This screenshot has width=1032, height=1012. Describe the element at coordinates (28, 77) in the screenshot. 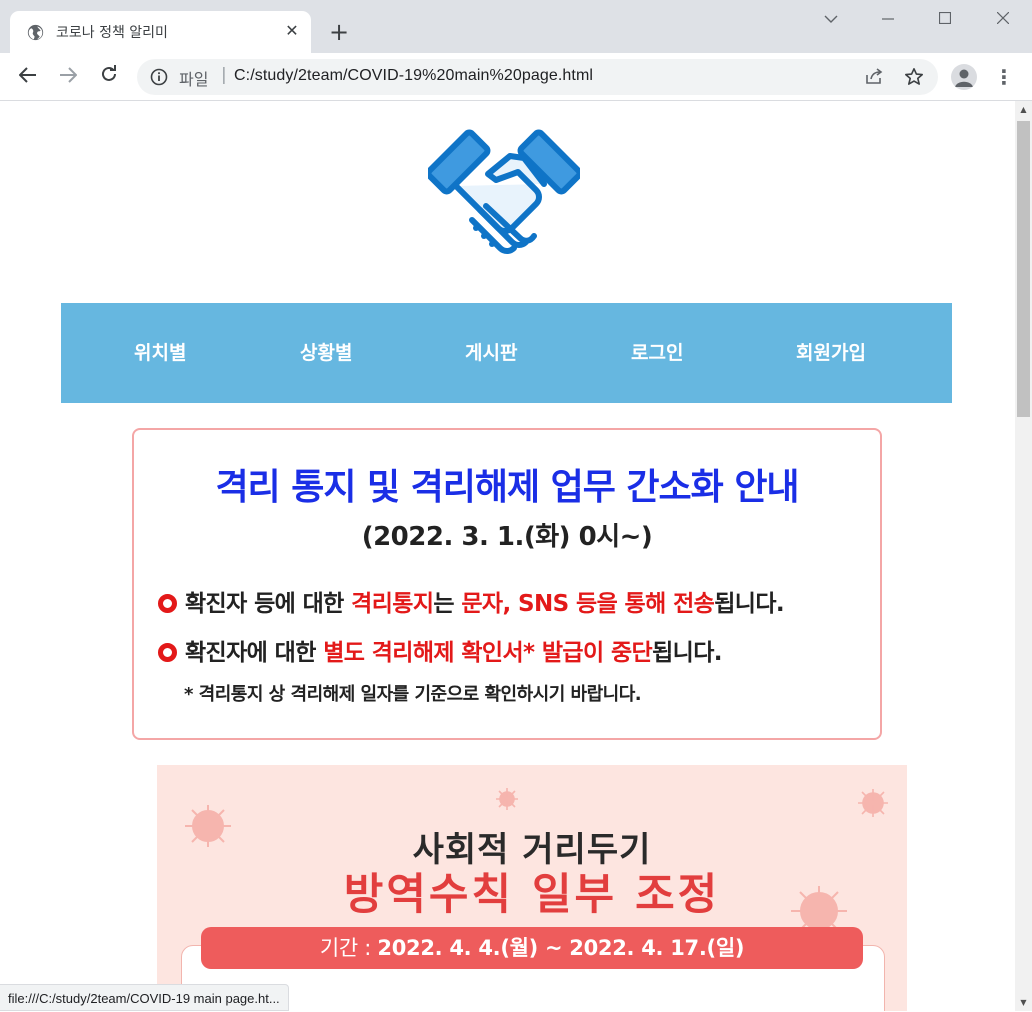

I see `back-icon` at that location.